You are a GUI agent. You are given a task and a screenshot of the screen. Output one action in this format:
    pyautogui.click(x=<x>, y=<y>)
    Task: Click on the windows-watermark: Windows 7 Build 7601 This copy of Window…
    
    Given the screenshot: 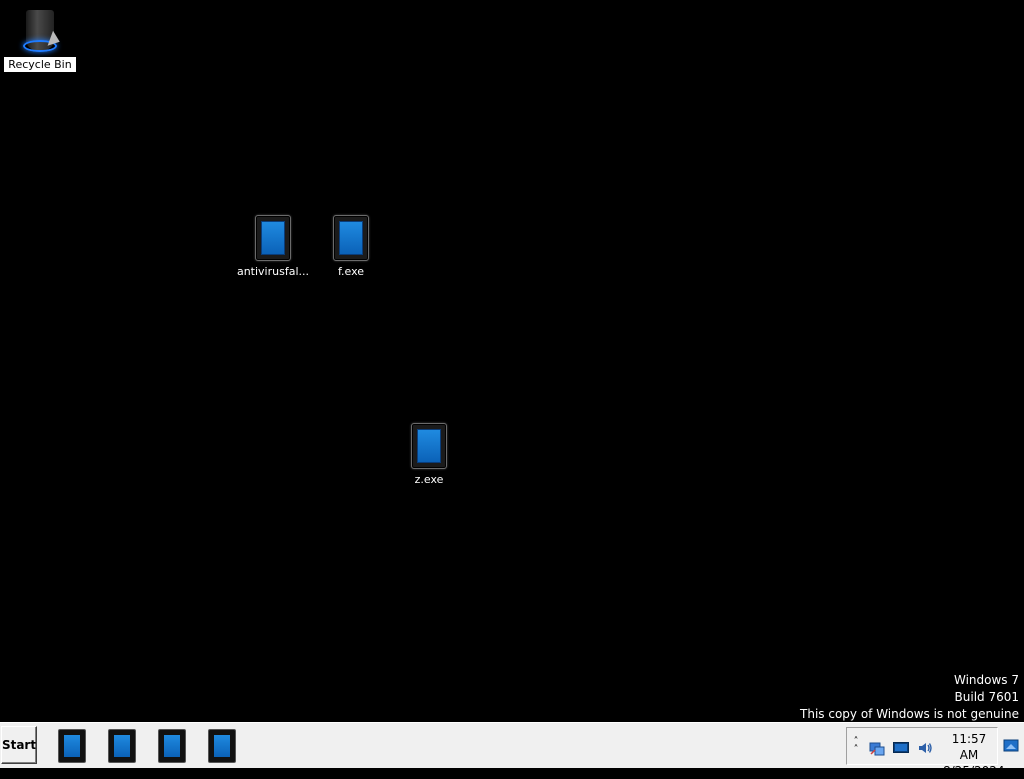 What is the action you would take?
    pyautogui.click(x=909, y=697)
    